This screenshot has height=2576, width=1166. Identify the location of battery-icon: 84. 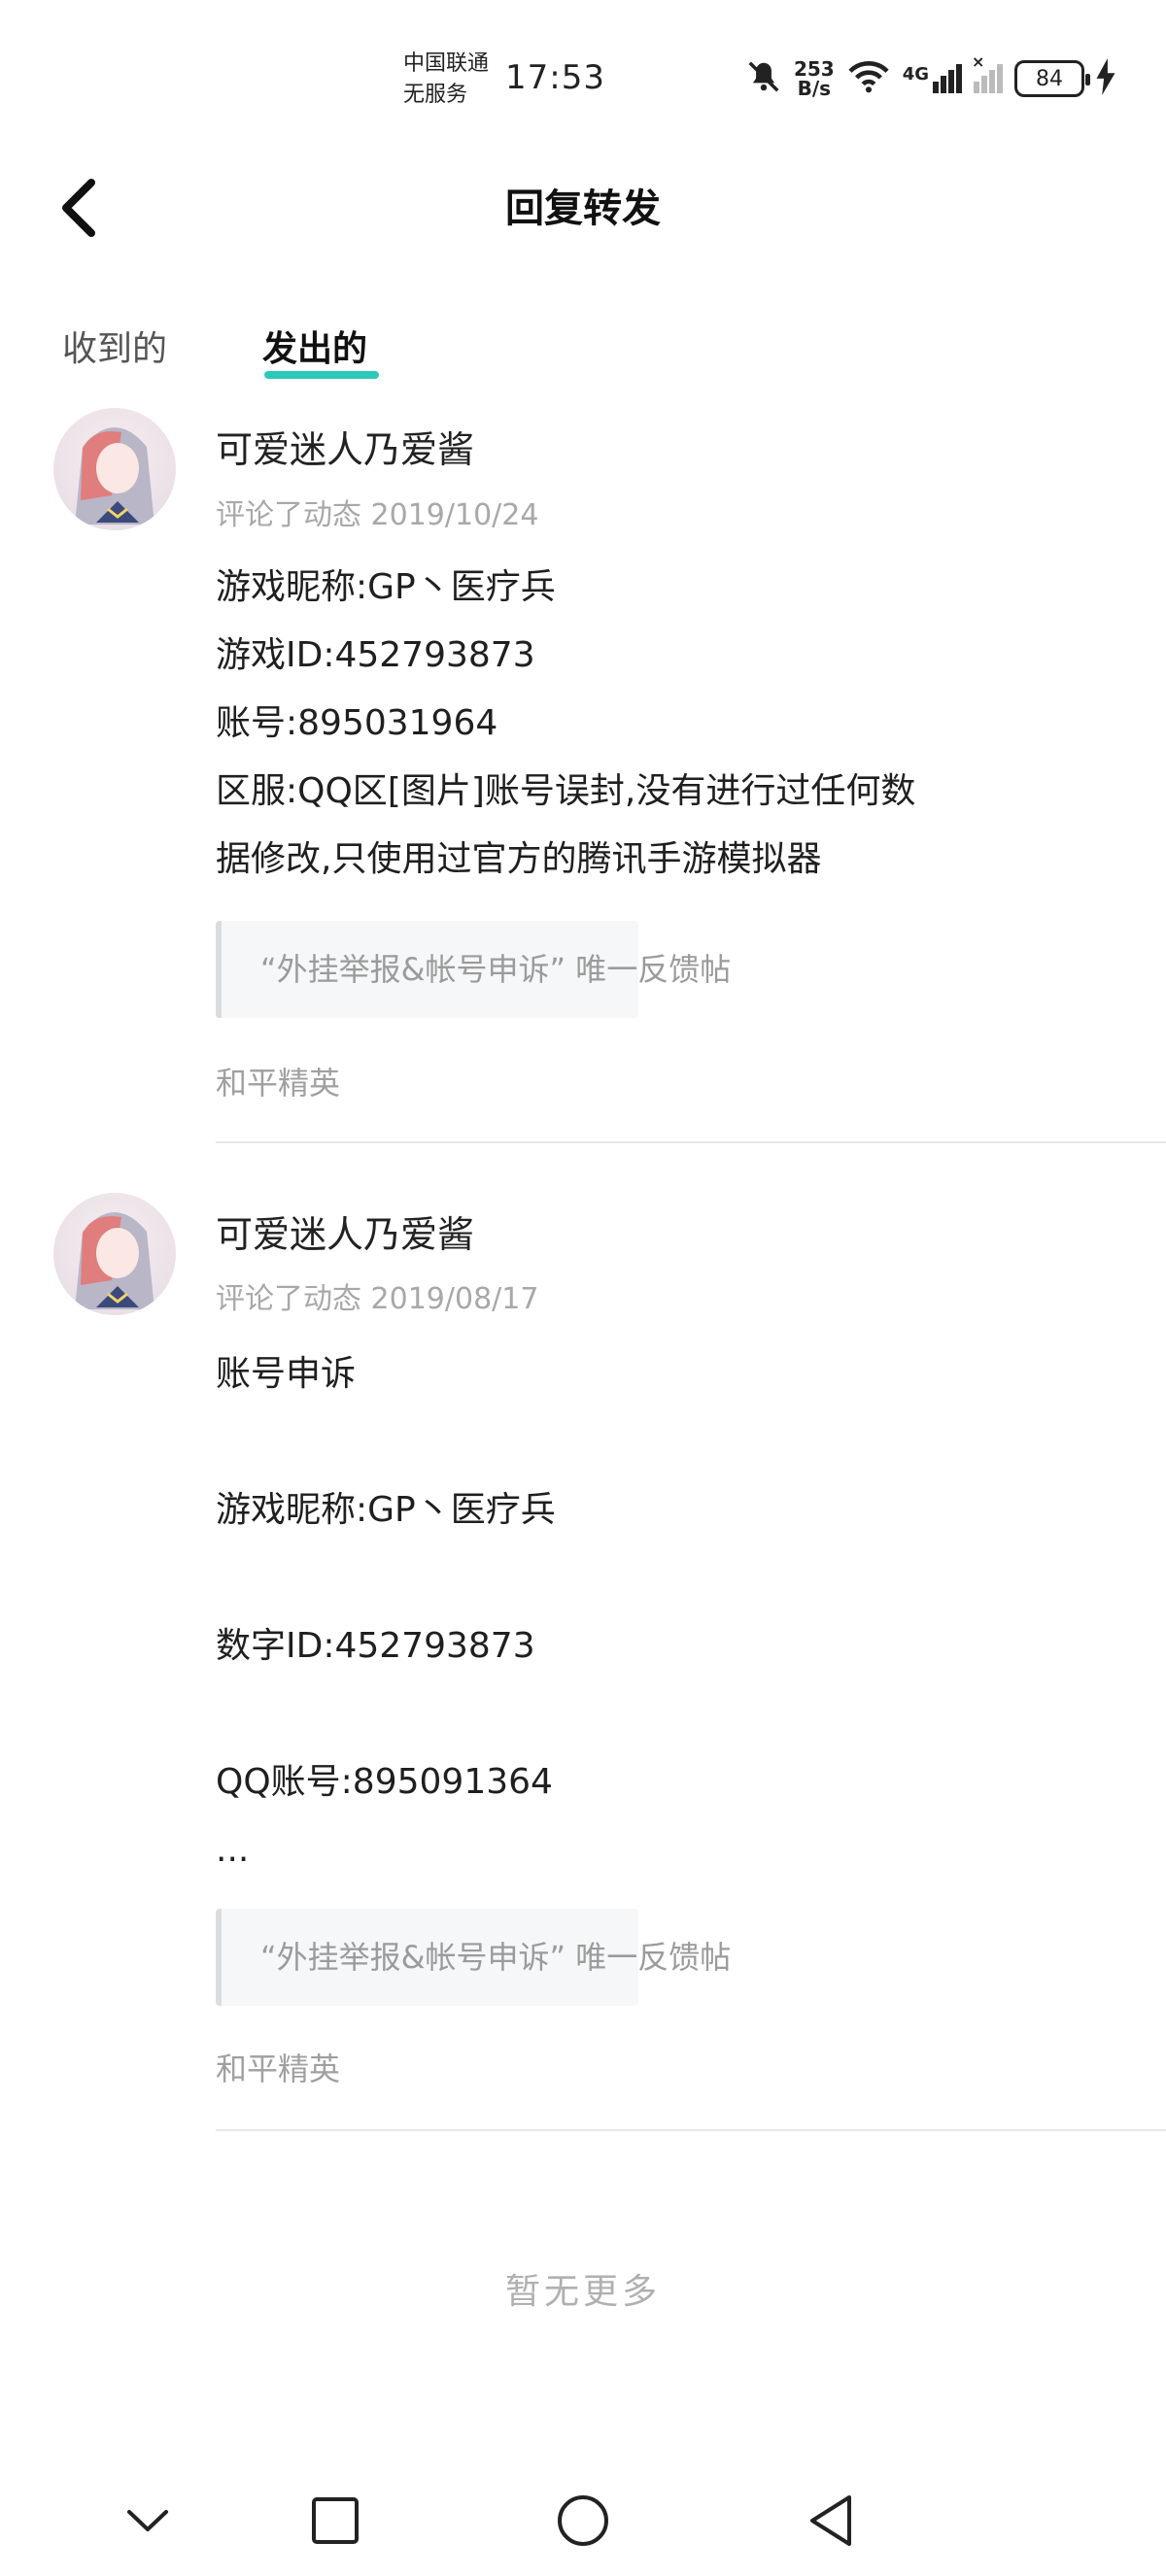
(1052, 78).